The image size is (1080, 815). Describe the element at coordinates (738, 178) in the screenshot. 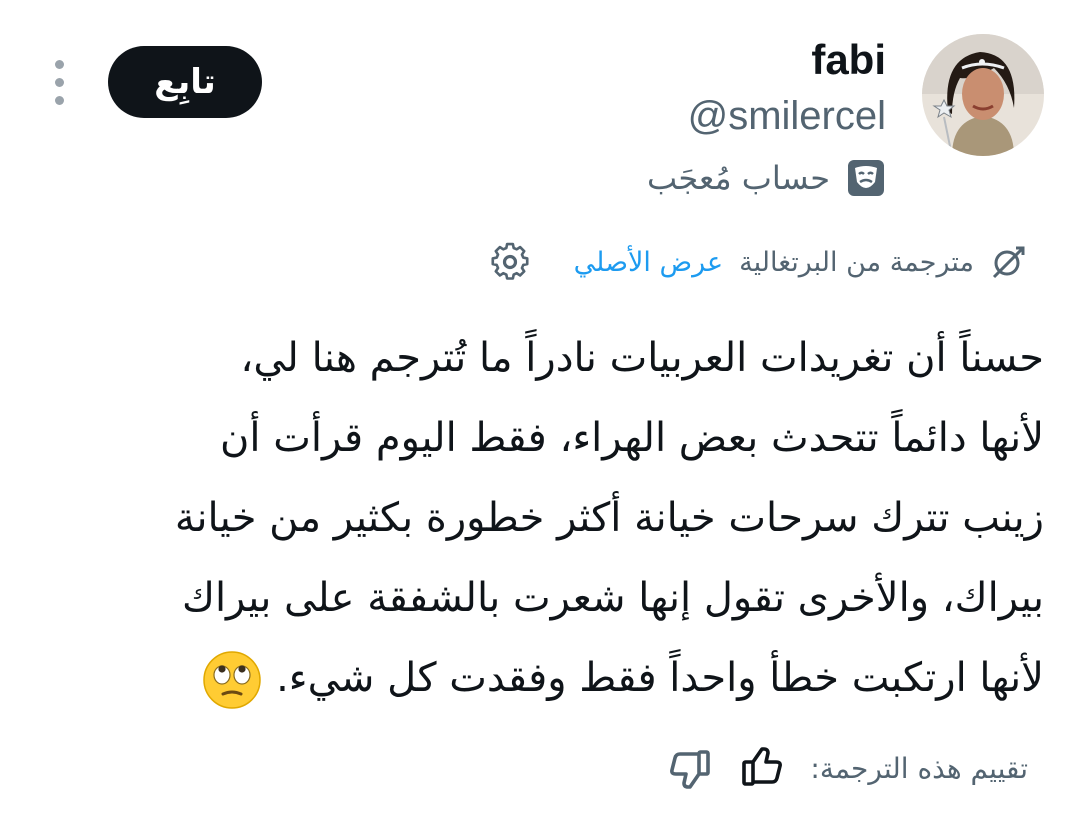

I see `parody-label-text: حساب مُعجَب` at that location.